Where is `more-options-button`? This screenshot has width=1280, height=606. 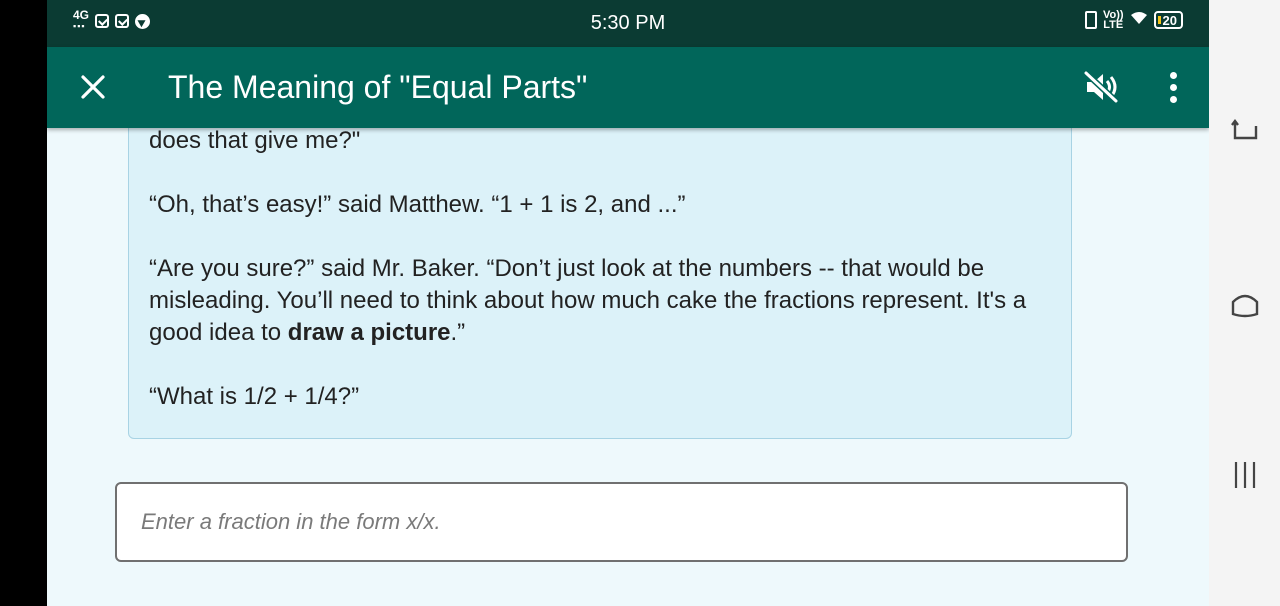 more-options-button is located at coordinates (1173, 87).